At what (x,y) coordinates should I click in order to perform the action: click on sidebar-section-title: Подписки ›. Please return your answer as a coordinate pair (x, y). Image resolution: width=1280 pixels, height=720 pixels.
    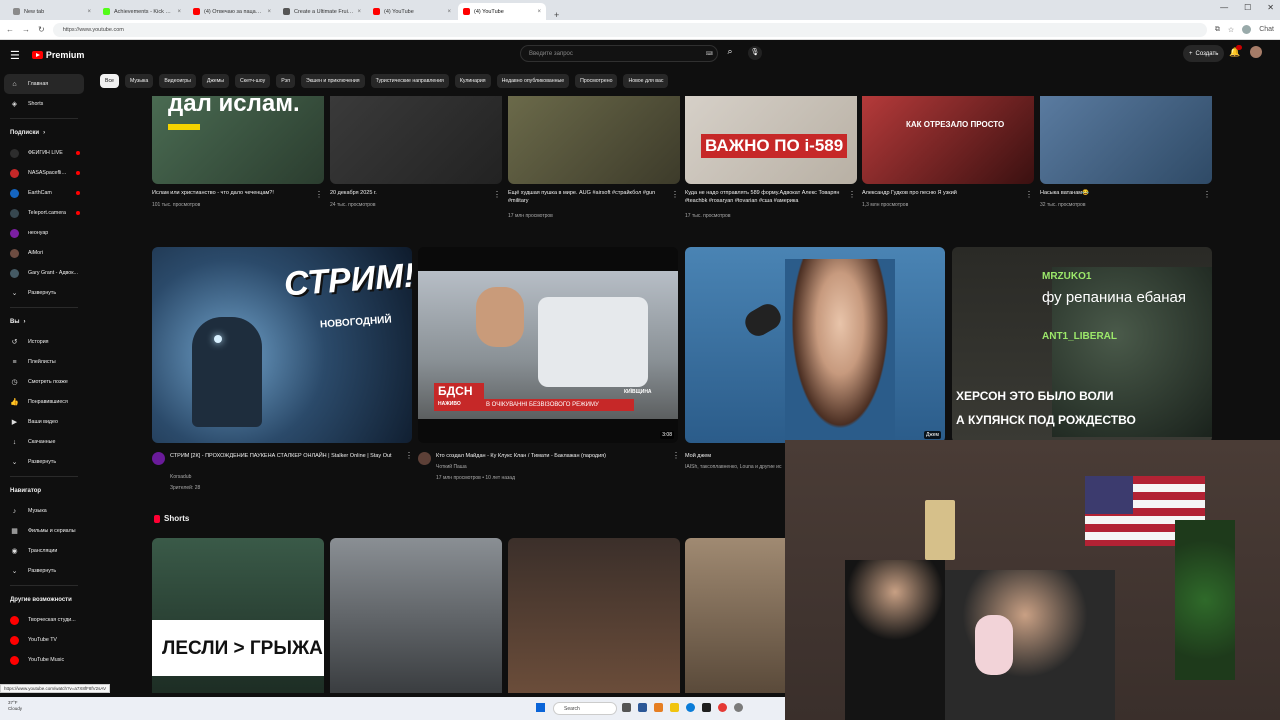
    Looking at the image, I should click on (44, 133).